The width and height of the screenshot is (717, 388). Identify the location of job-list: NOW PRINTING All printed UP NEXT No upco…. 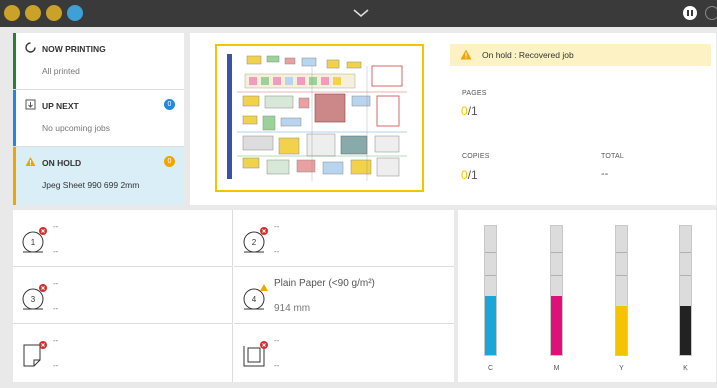
(98, 119).